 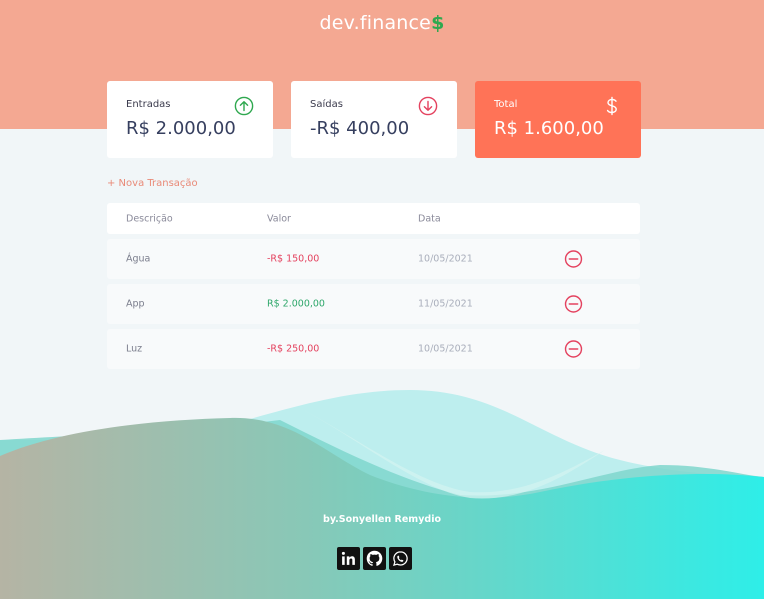 I want to click on new-transaction-link: + Nova Transação, so click(x=152, y=183).